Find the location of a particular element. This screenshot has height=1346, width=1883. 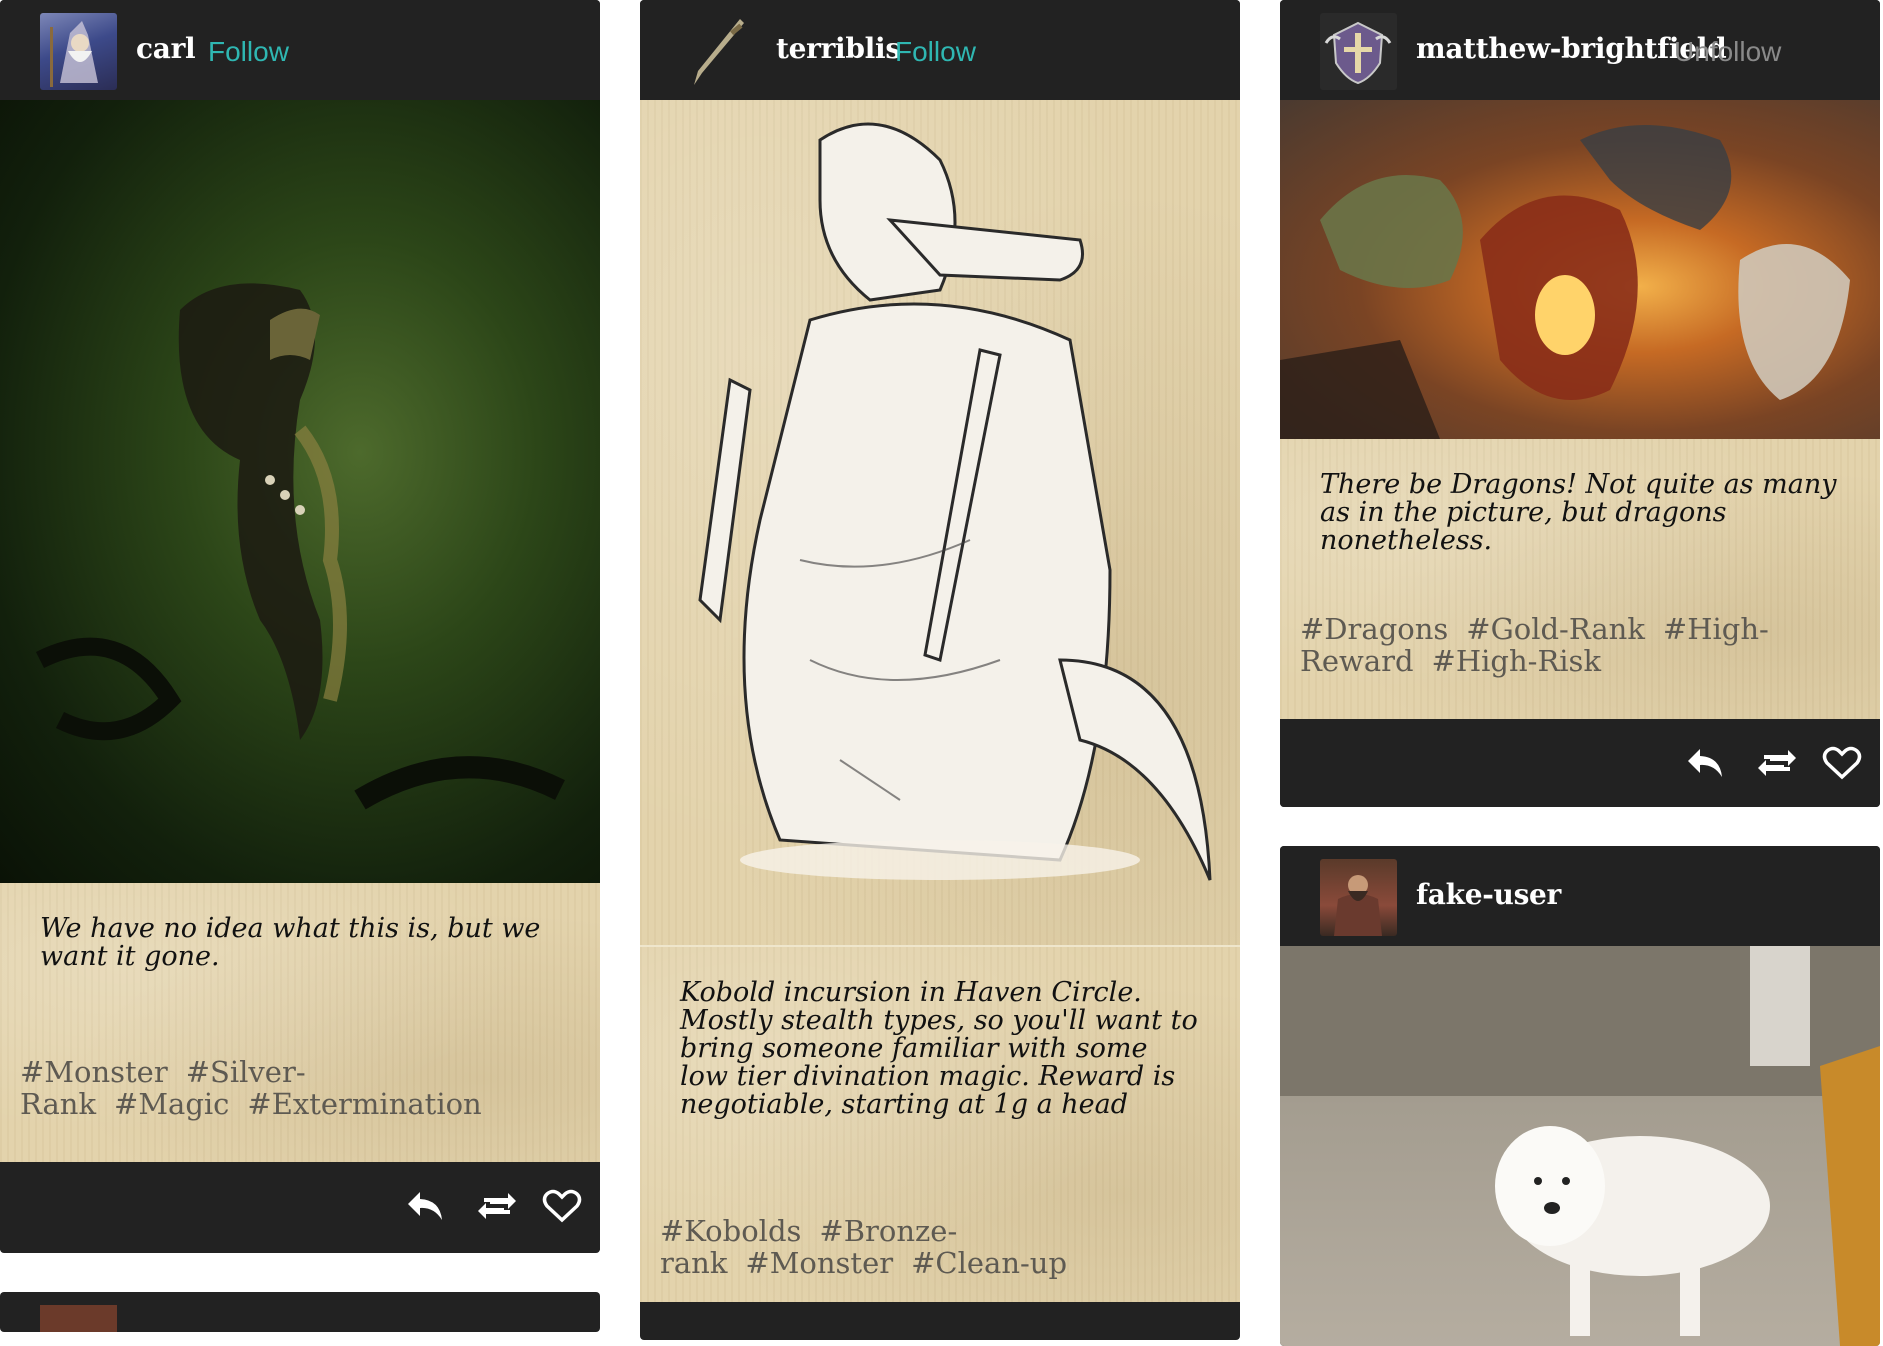

username: fake-user is located at coordinates (1488, 894).